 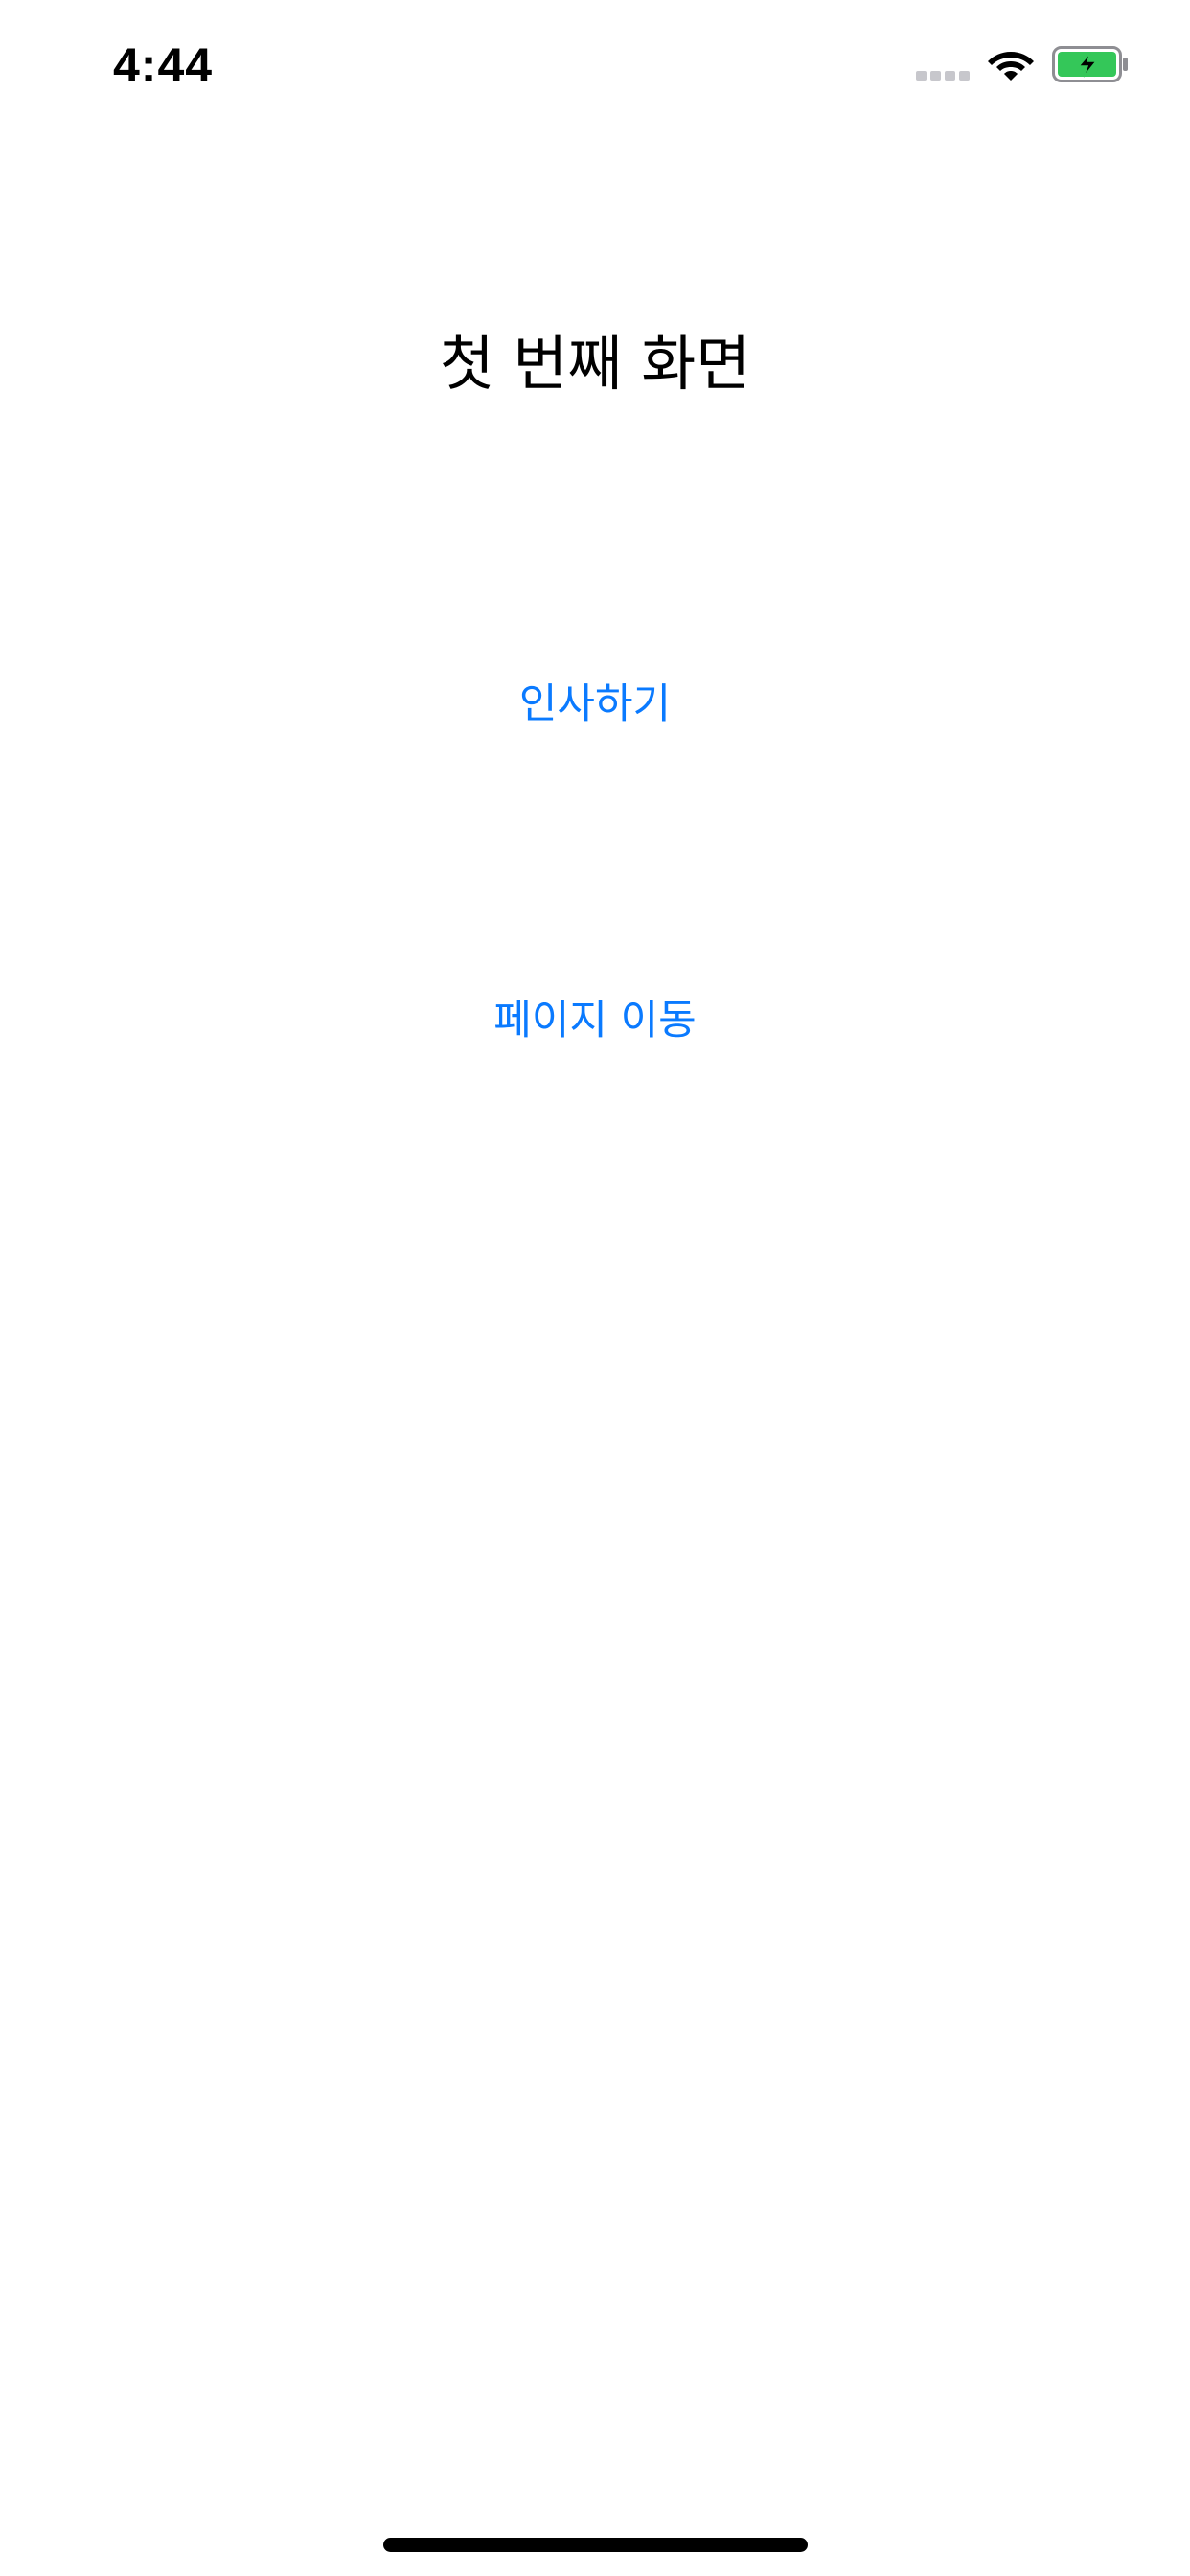 I want to click on signal-dots-icon, so click(x=943, y=75).